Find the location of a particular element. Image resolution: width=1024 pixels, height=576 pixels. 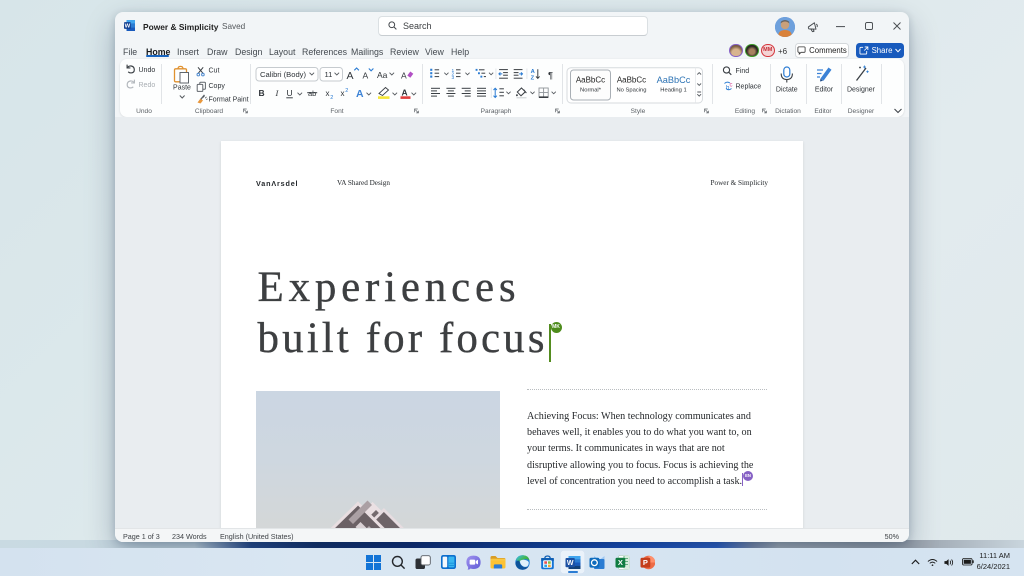

svg-text: Paste is located at coordinates (182, 88).